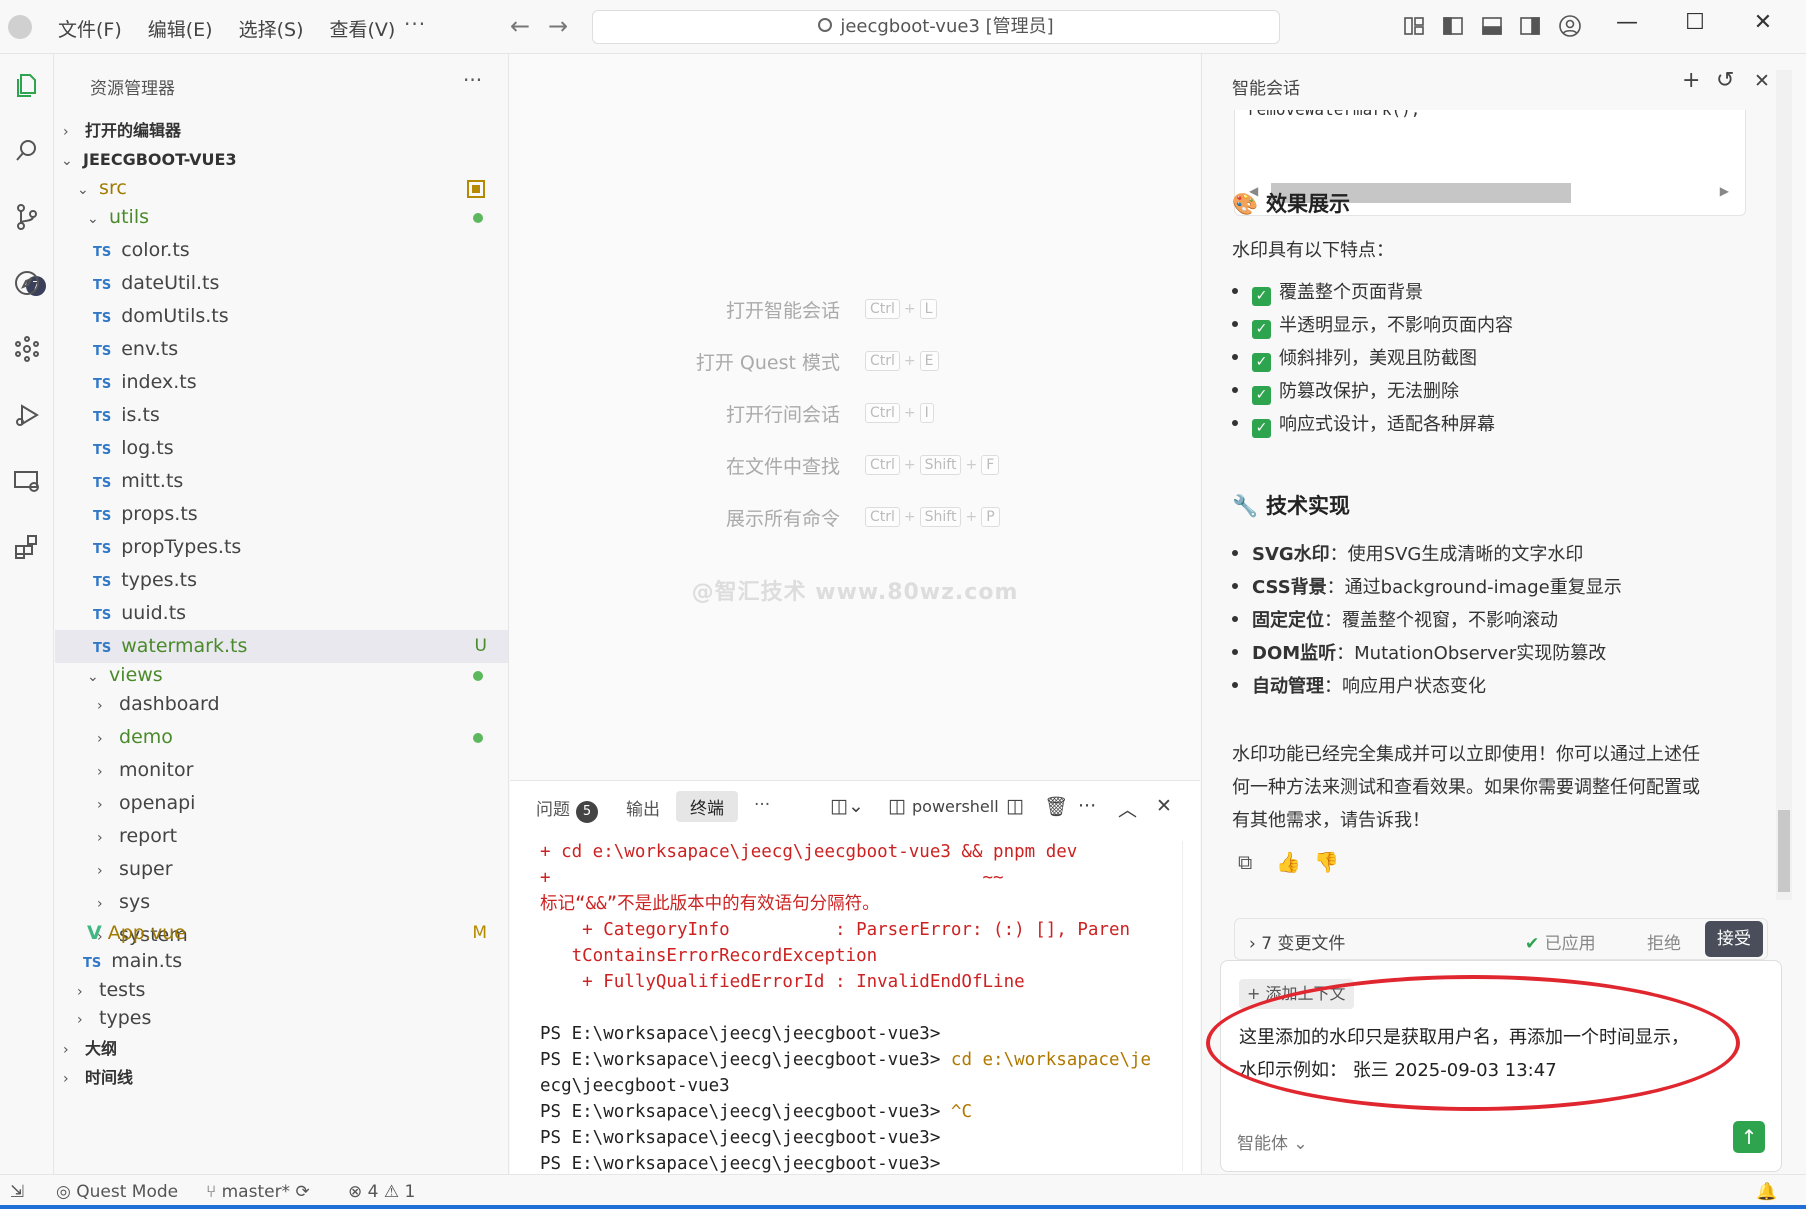 This screenshot has width=1806, height=1209. I want to click on file-item: TS mitt.ts, so click(281, 481).